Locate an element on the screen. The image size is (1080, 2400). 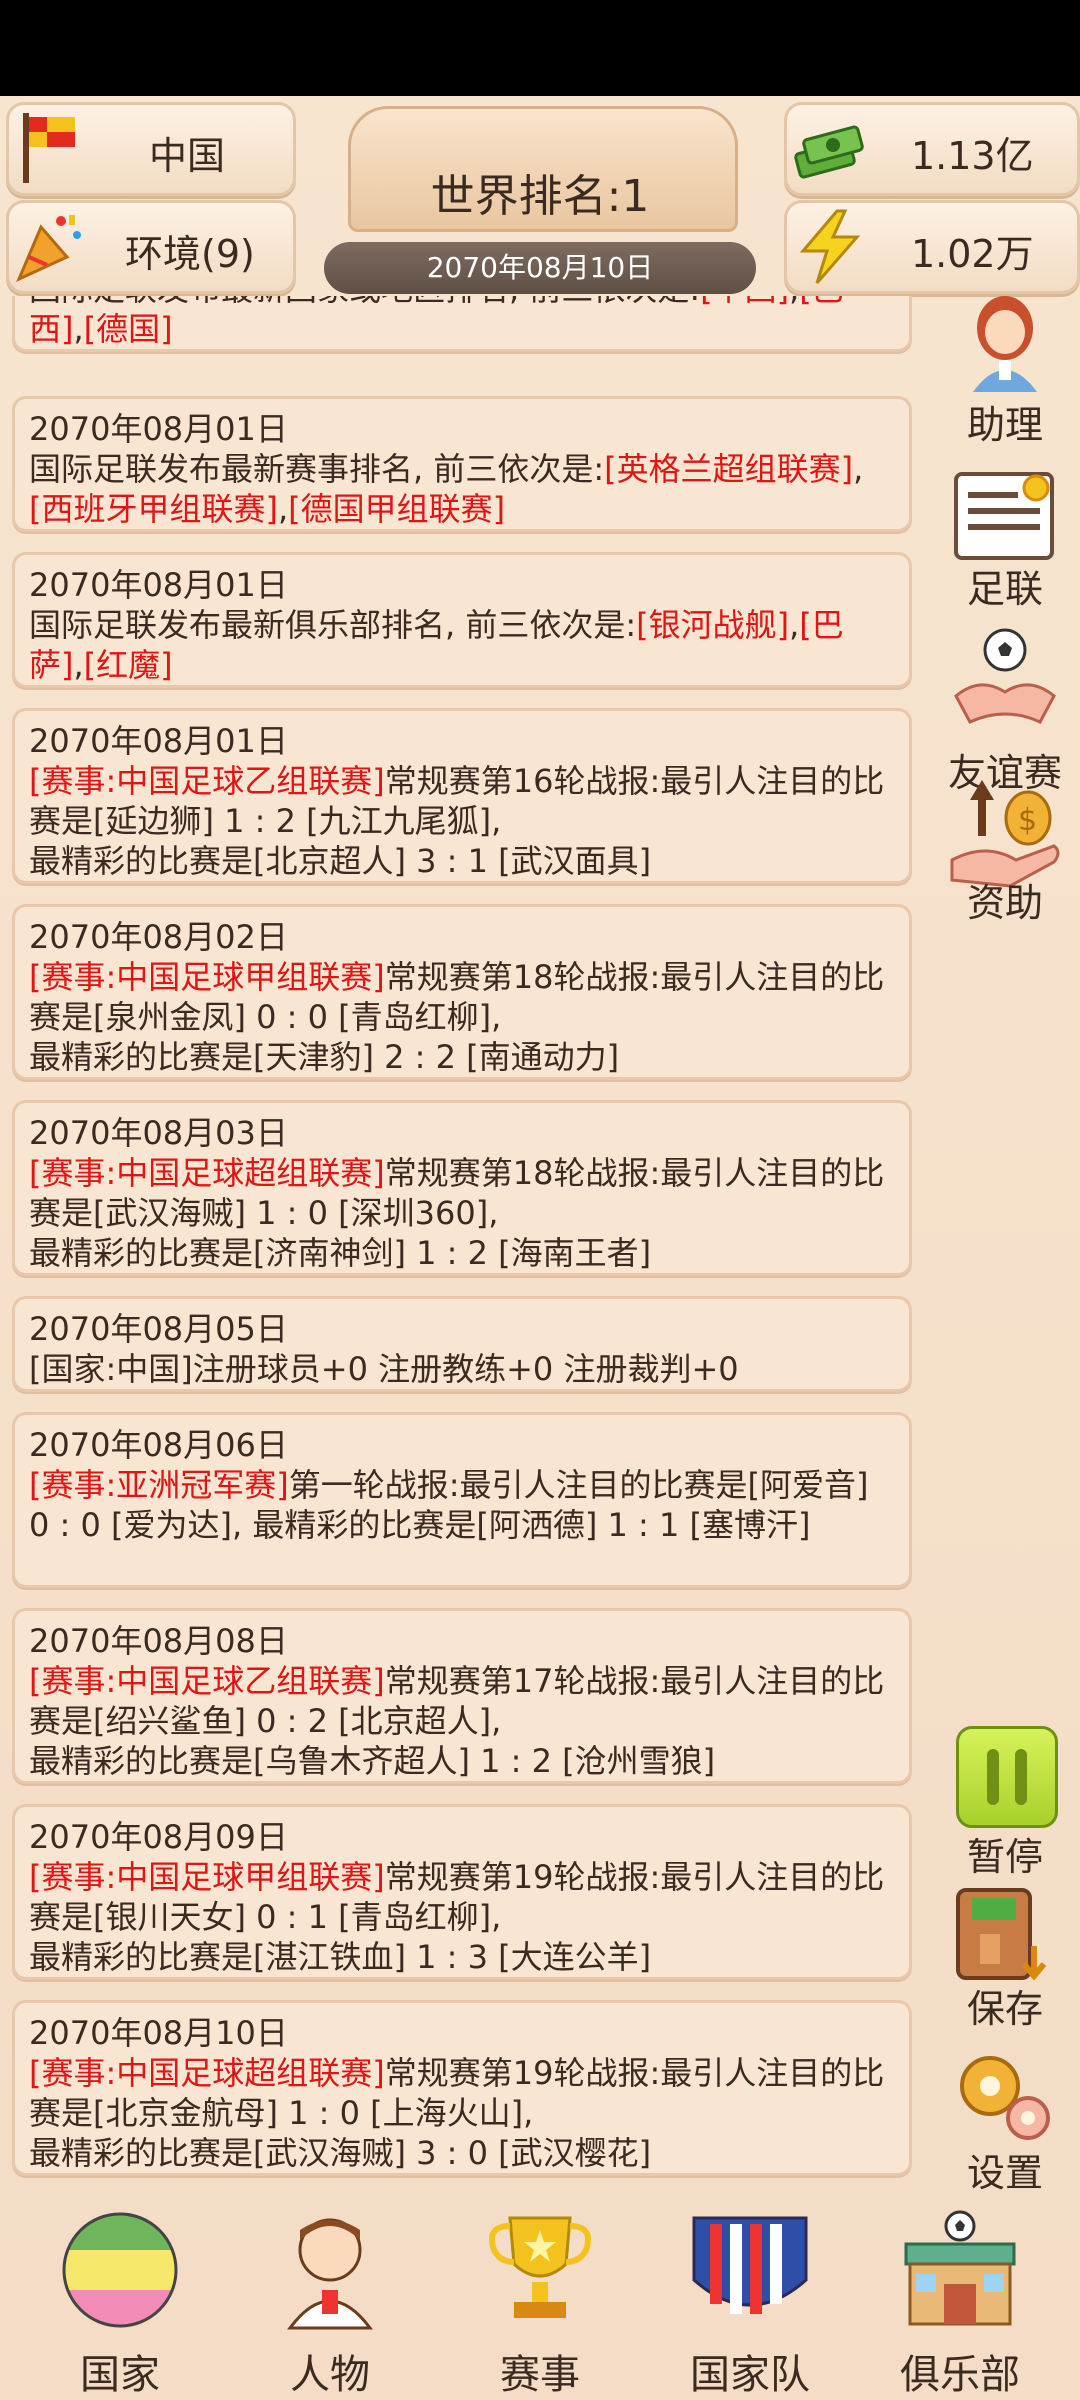
pause-icon is located at coordinates (1007, 1777).